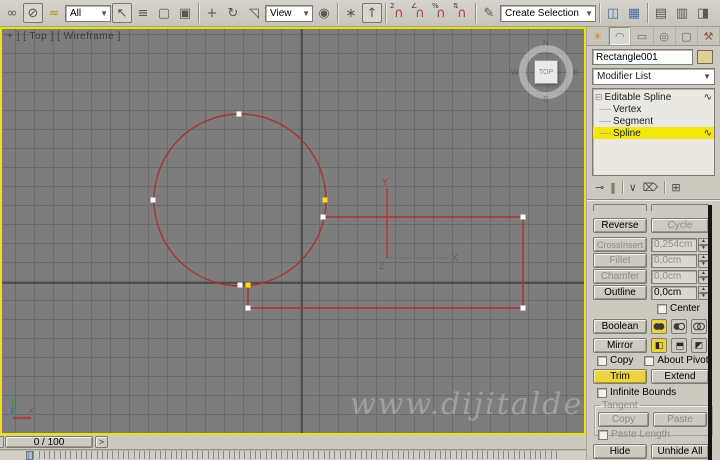 The width and height of the screenshot is (720, 460). Describe the element at coordinates (675, 187) in the screenshot. I see `configure-modifier-sets-icon: ⊞` at that location.